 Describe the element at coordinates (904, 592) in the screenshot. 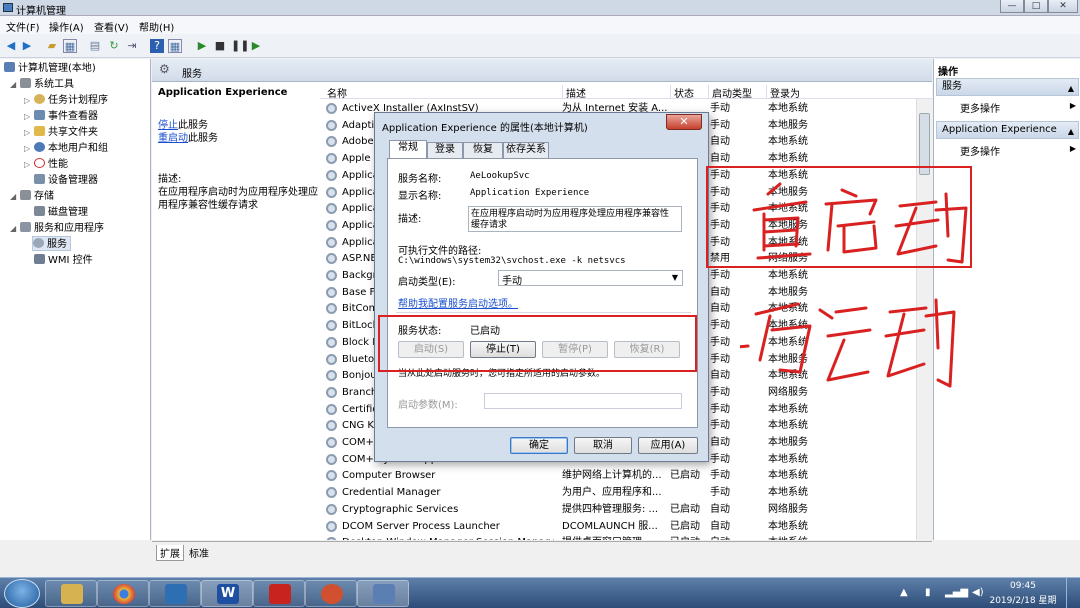

I see `tray-show-hidden-icon: ▲` at that location.